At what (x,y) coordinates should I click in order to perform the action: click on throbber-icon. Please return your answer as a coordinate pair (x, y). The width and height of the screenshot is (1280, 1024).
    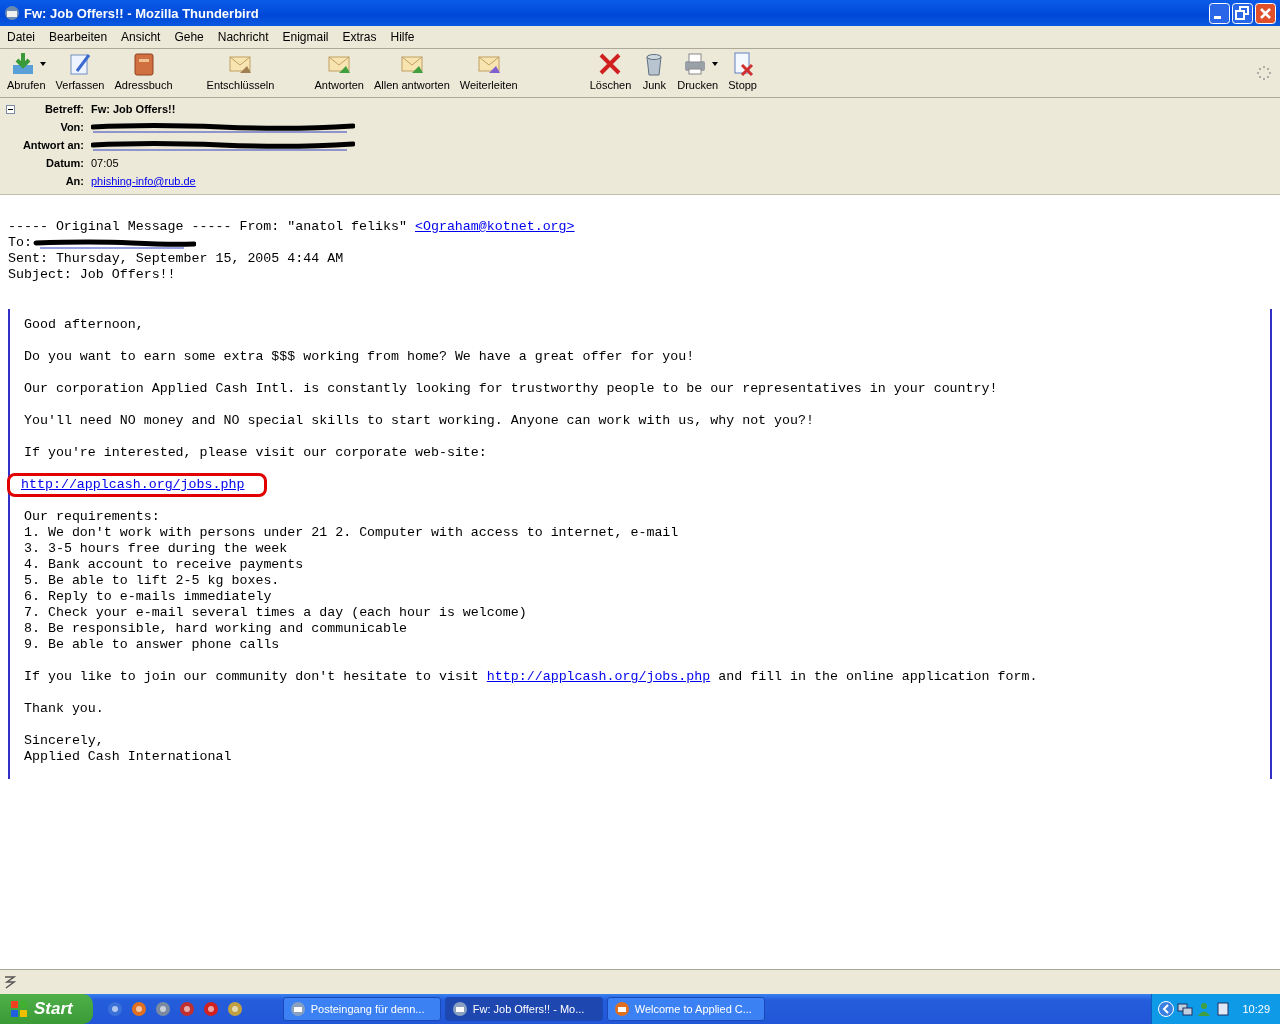
    Looking at the image, I should click on (1264, 73).